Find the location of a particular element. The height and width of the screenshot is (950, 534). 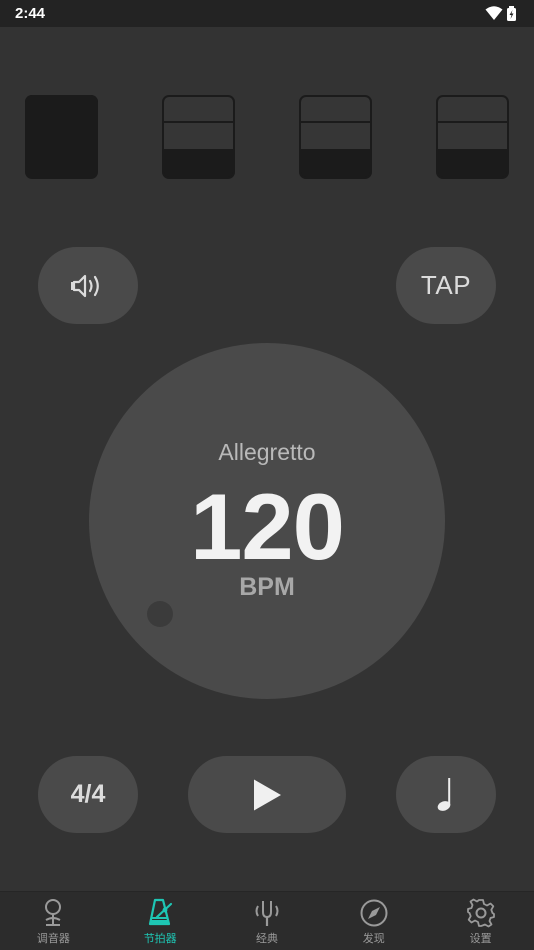

speaker-icon is located at coordinates (85, 285).